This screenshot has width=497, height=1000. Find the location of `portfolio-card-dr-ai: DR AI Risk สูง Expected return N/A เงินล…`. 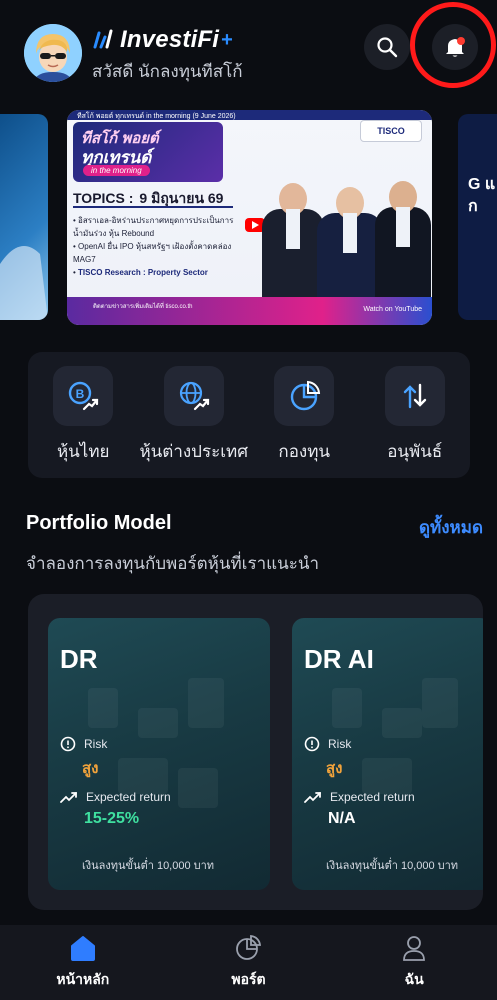

portfolio-card-dr-ai: DR AI Risk สูง Expected return N/A เงินล… is located at coordinates (387, 754).